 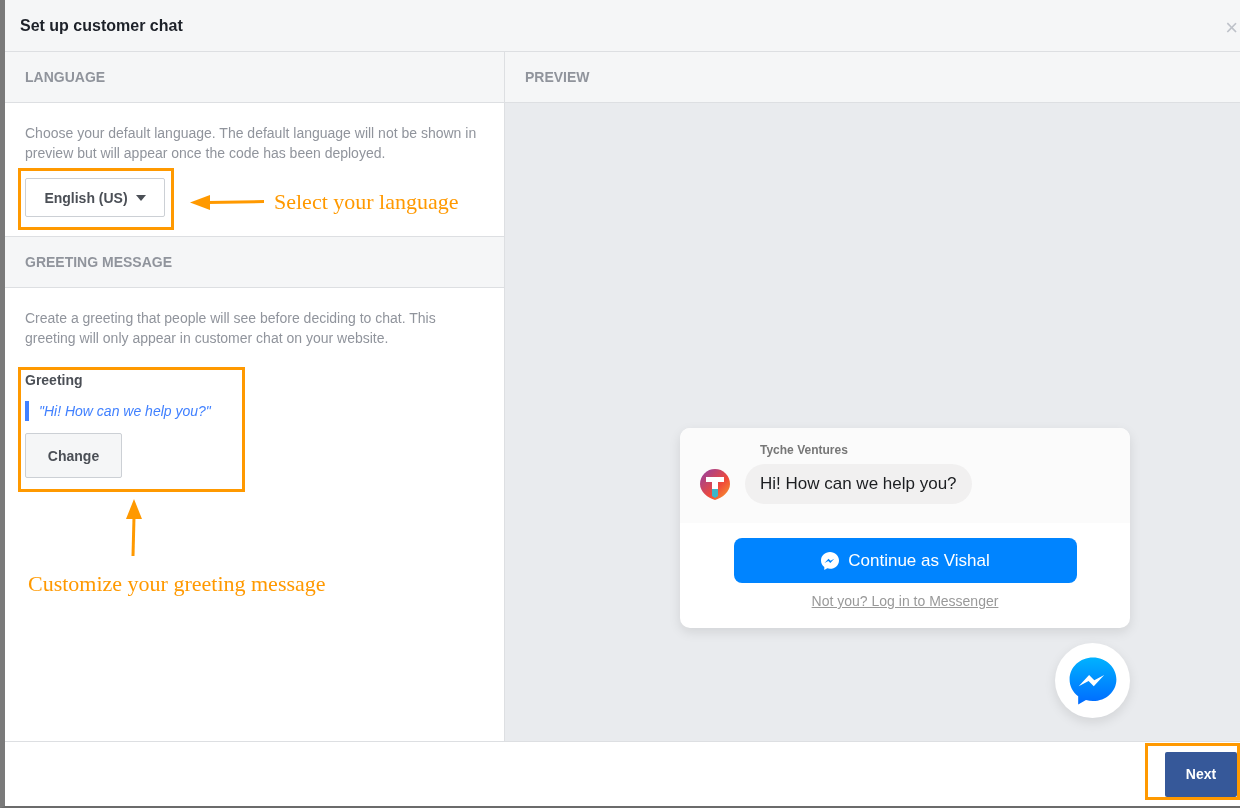 I want to click on greeting-quote: "Hi! How can we help you?", so click(x=254, y=411).